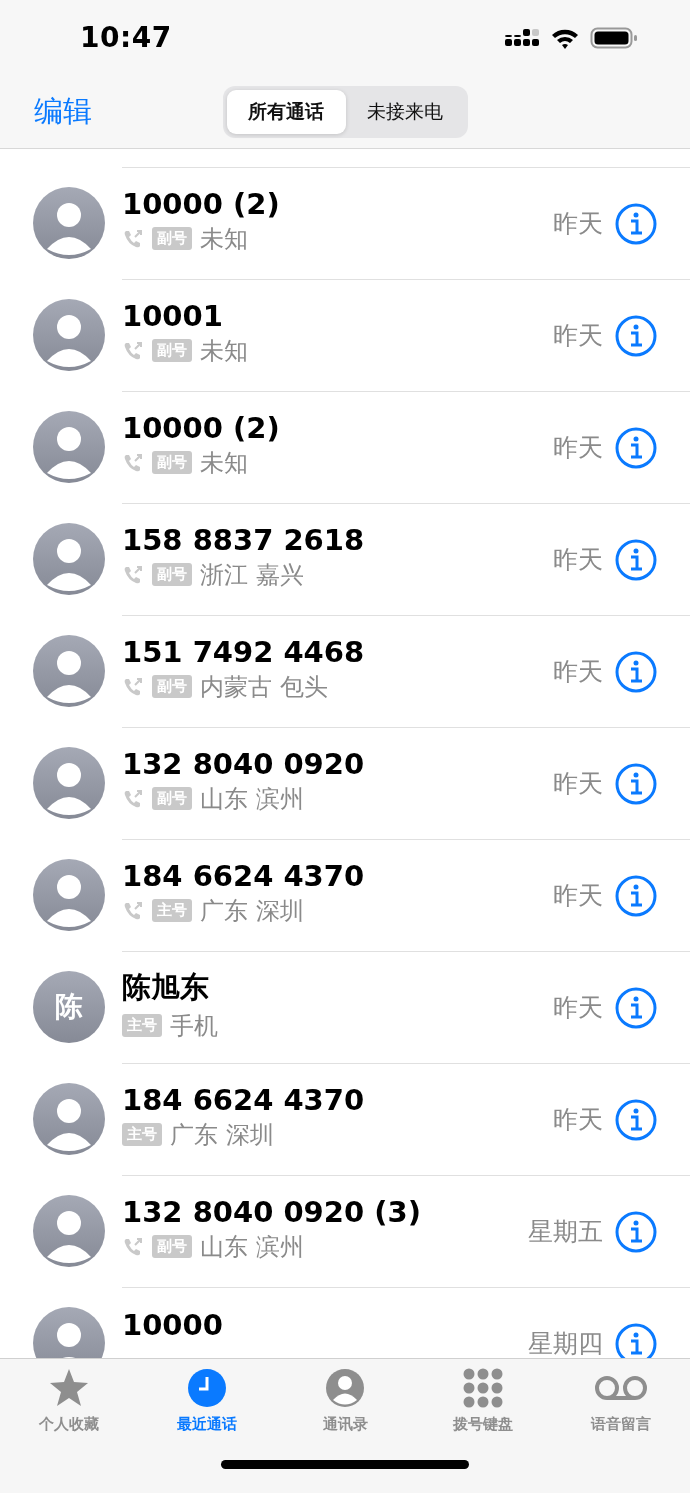 The image size is (690, 1493). I want to click on edit-button: 编辑, so click(63, 111).